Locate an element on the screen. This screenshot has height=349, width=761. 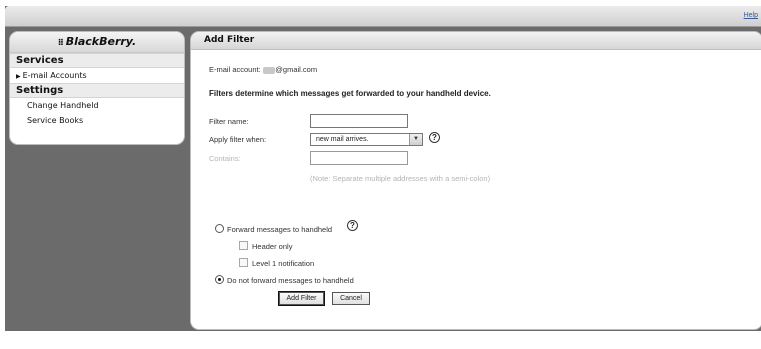
settings-heading: Settings is located at coordinates (97, 90).